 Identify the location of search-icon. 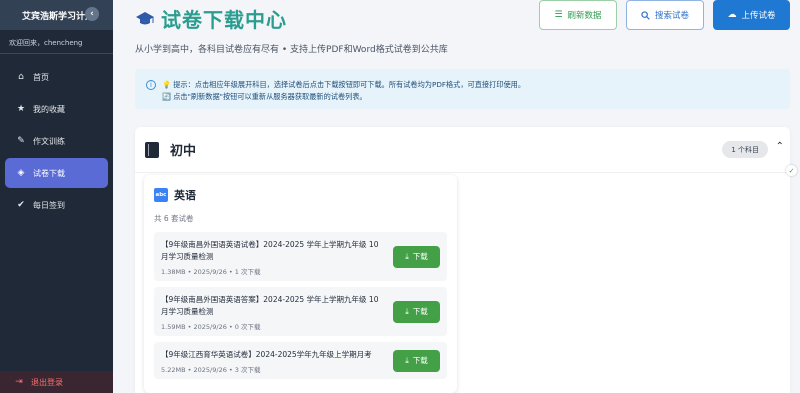
(645, 15).